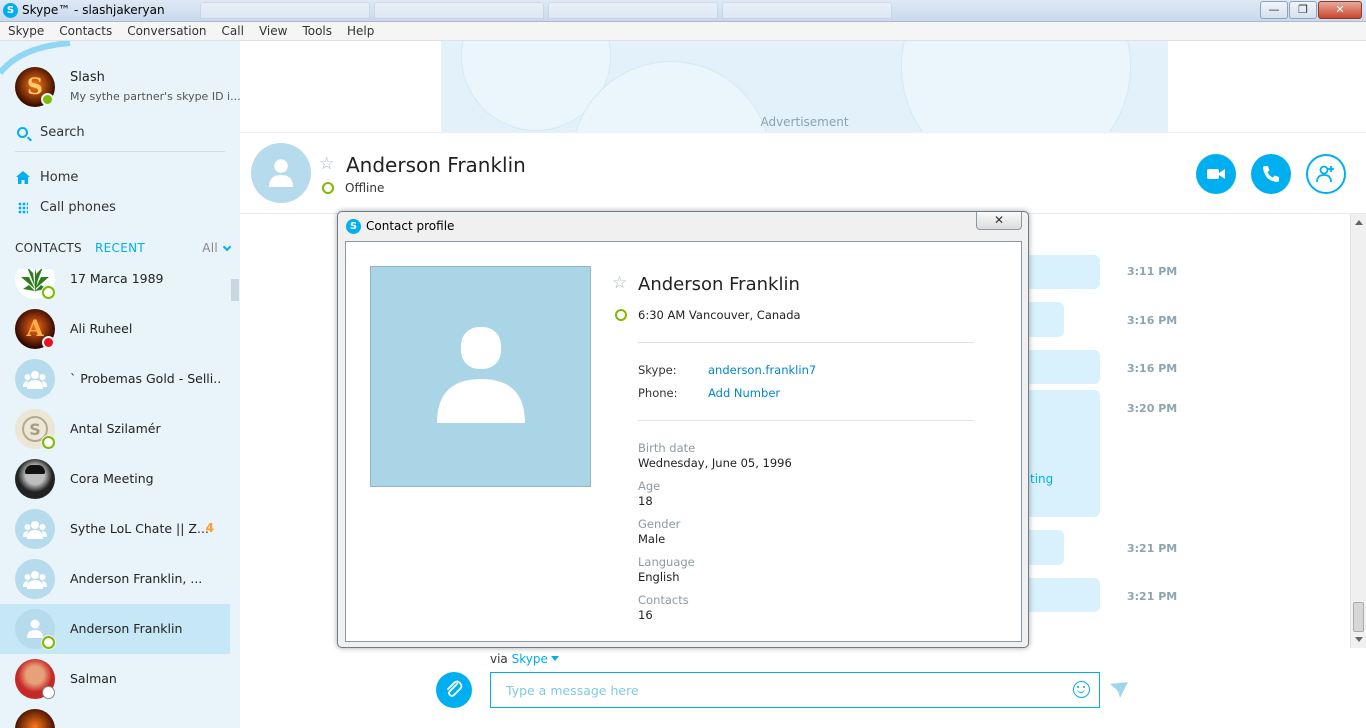  Describe the element at coordinates (762, 370) in the screenshot. I see `skype-id-value: anderson.franklin7` at that location.